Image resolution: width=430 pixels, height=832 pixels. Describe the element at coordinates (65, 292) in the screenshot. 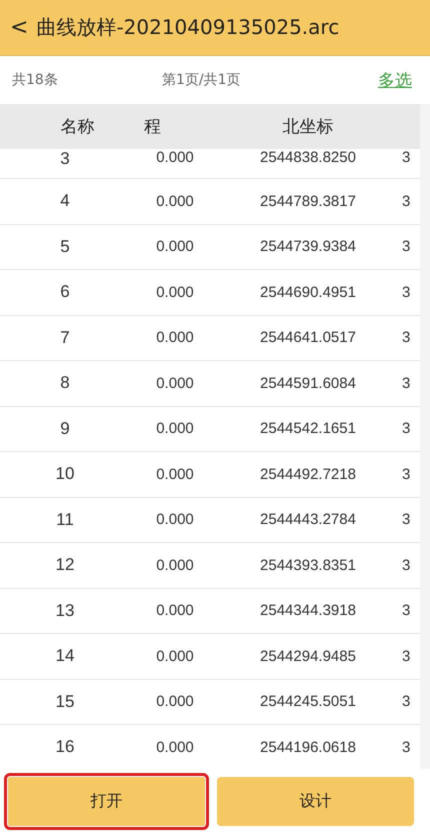

I see `table-cell-text: 6` at that location.